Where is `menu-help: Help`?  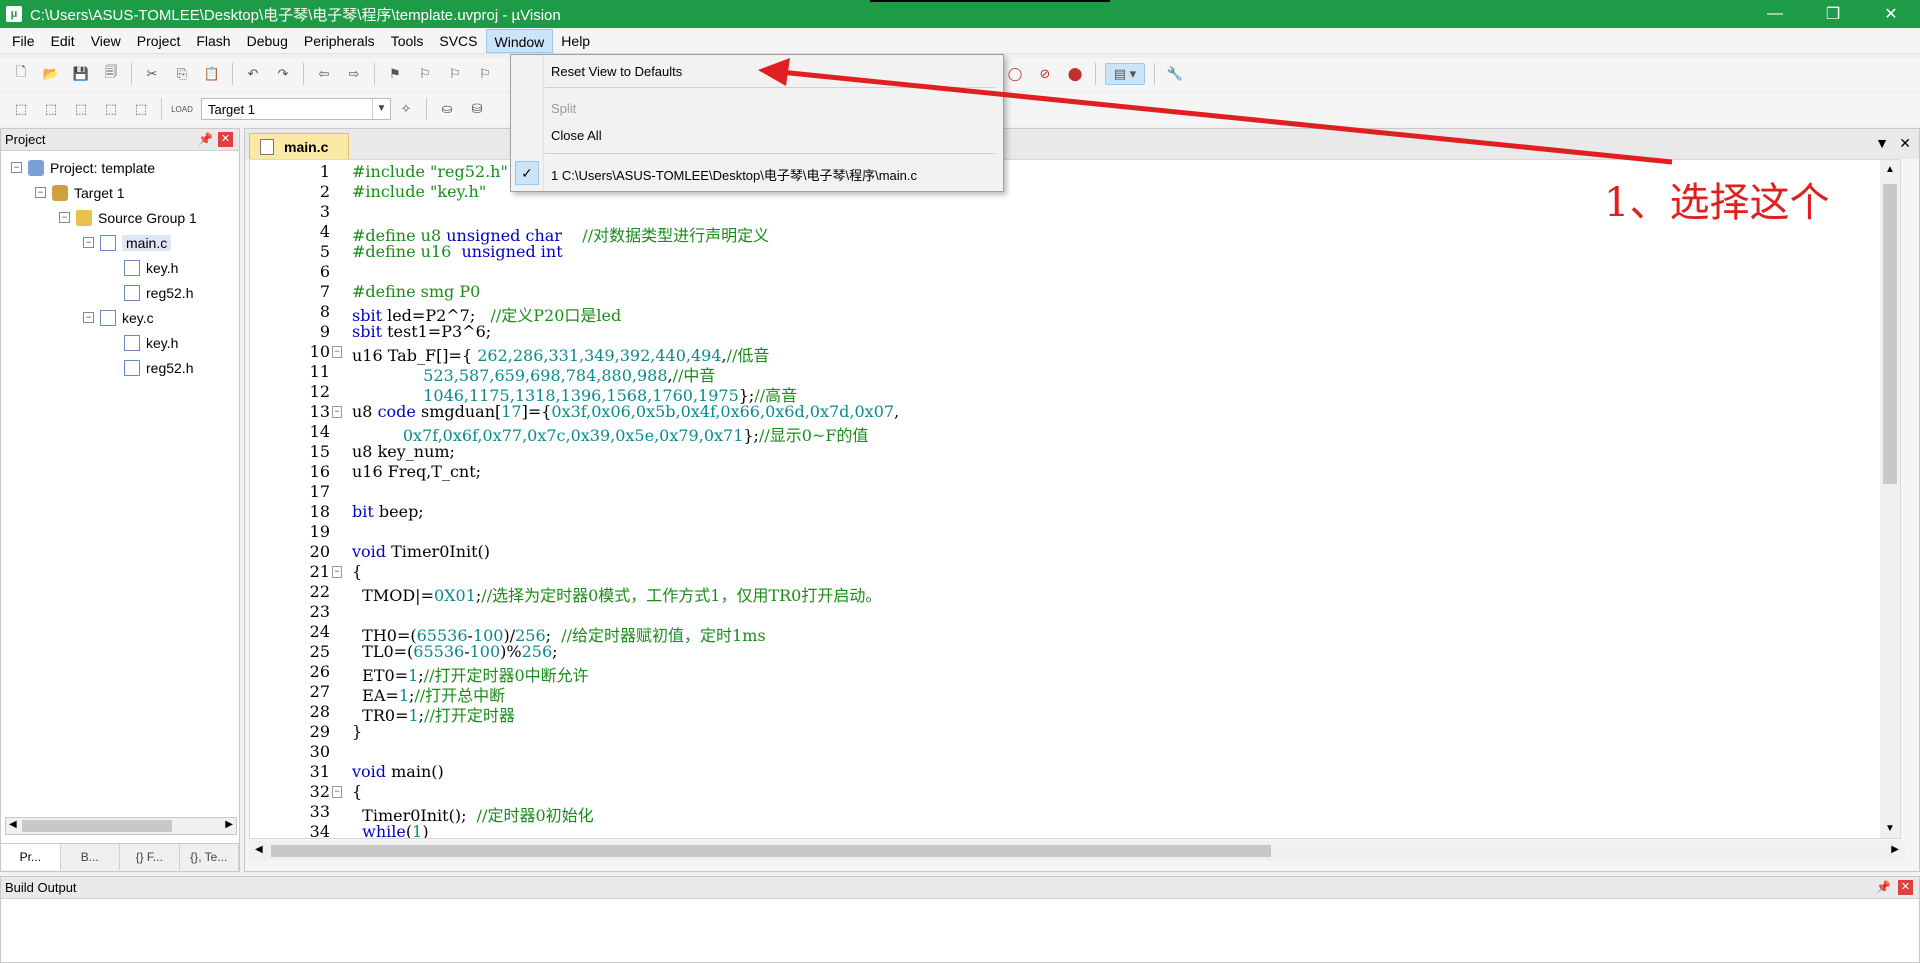
menu-help: Help is located at coordinates (575, 41).